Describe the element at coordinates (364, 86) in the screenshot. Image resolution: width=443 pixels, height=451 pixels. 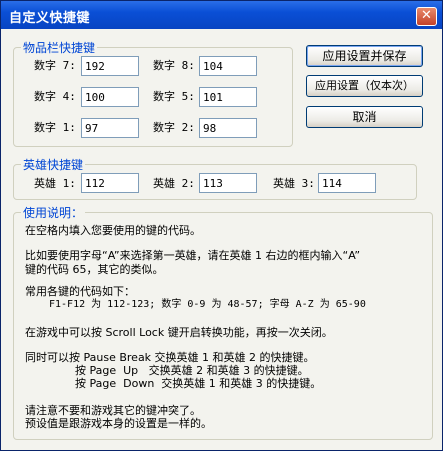
I see `apply-once-button: 应用设置（仅本次）` at that location.